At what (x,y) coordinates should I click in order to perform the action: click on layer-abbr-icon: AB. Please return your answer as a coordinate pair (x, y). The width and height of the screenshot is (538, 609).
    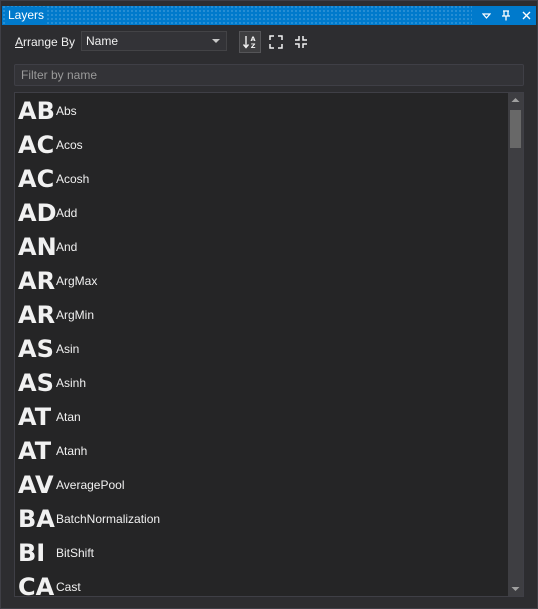
    Looking at the image, I should click on (36, 111).